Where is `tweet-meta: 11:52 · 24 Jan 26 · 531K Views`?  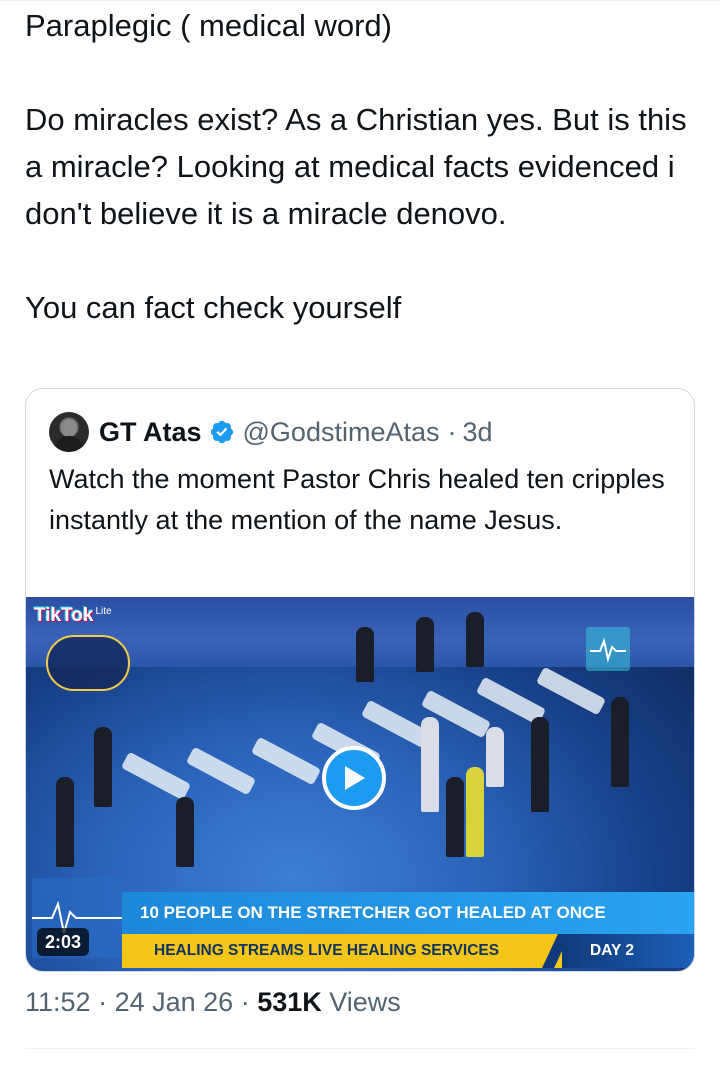
tweet-meta: 11:52 · 24 Jan 26 · 531K Views is located at coordinates (213, 1002).